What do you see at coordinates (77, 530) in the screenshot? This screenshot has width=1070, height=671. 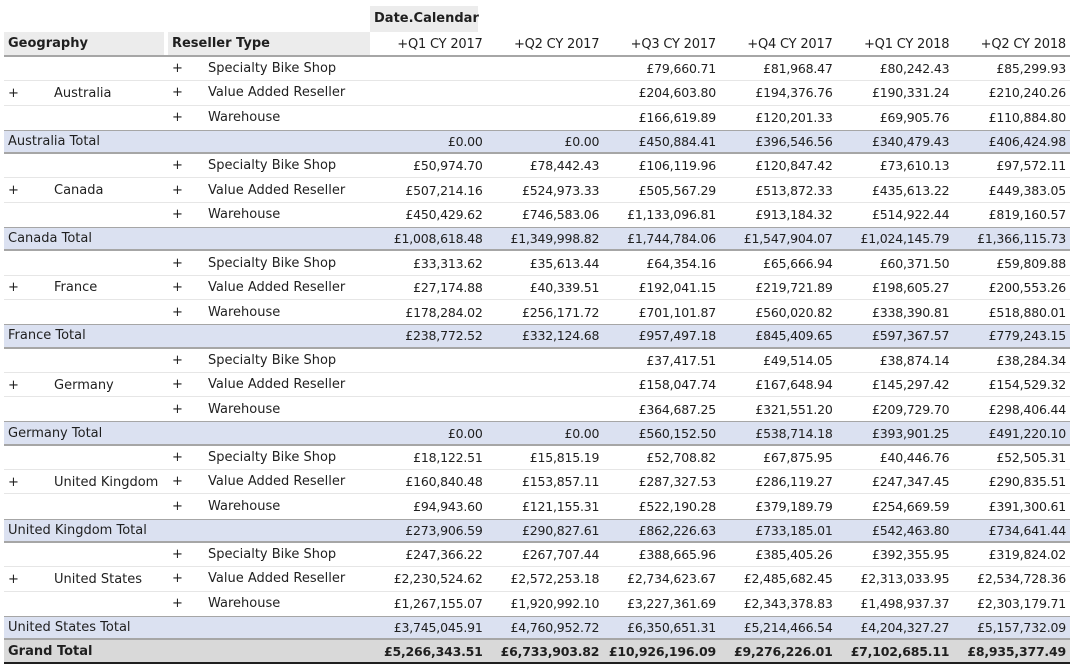 I see `subtotal-label: United Kingdom Total` at bounding box center [77, 530].